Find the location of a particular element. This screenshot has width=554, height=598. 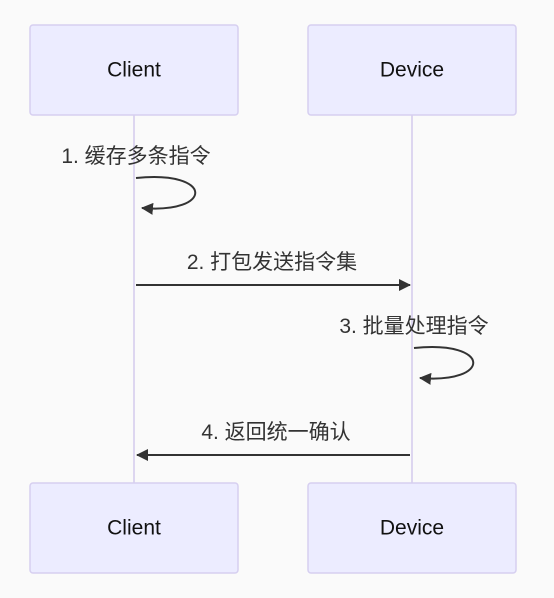

message-2-label: 2. 打包发送指令集 is located at coordinates (272, 262).